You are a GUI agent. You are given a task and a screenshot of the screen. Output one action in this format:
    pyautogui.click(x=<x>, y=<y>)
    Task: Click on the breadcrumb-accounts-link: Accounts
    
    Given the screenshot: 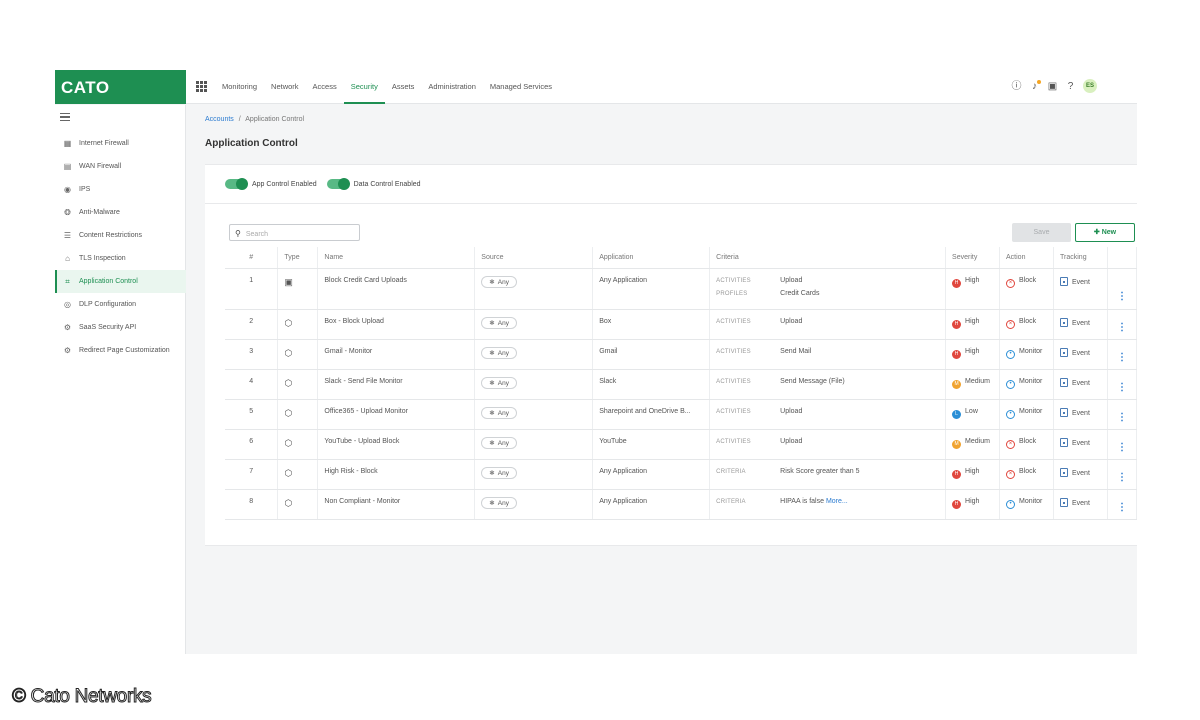 What is the action you would take?
    pyautogui.click(x=219, y=119)
    